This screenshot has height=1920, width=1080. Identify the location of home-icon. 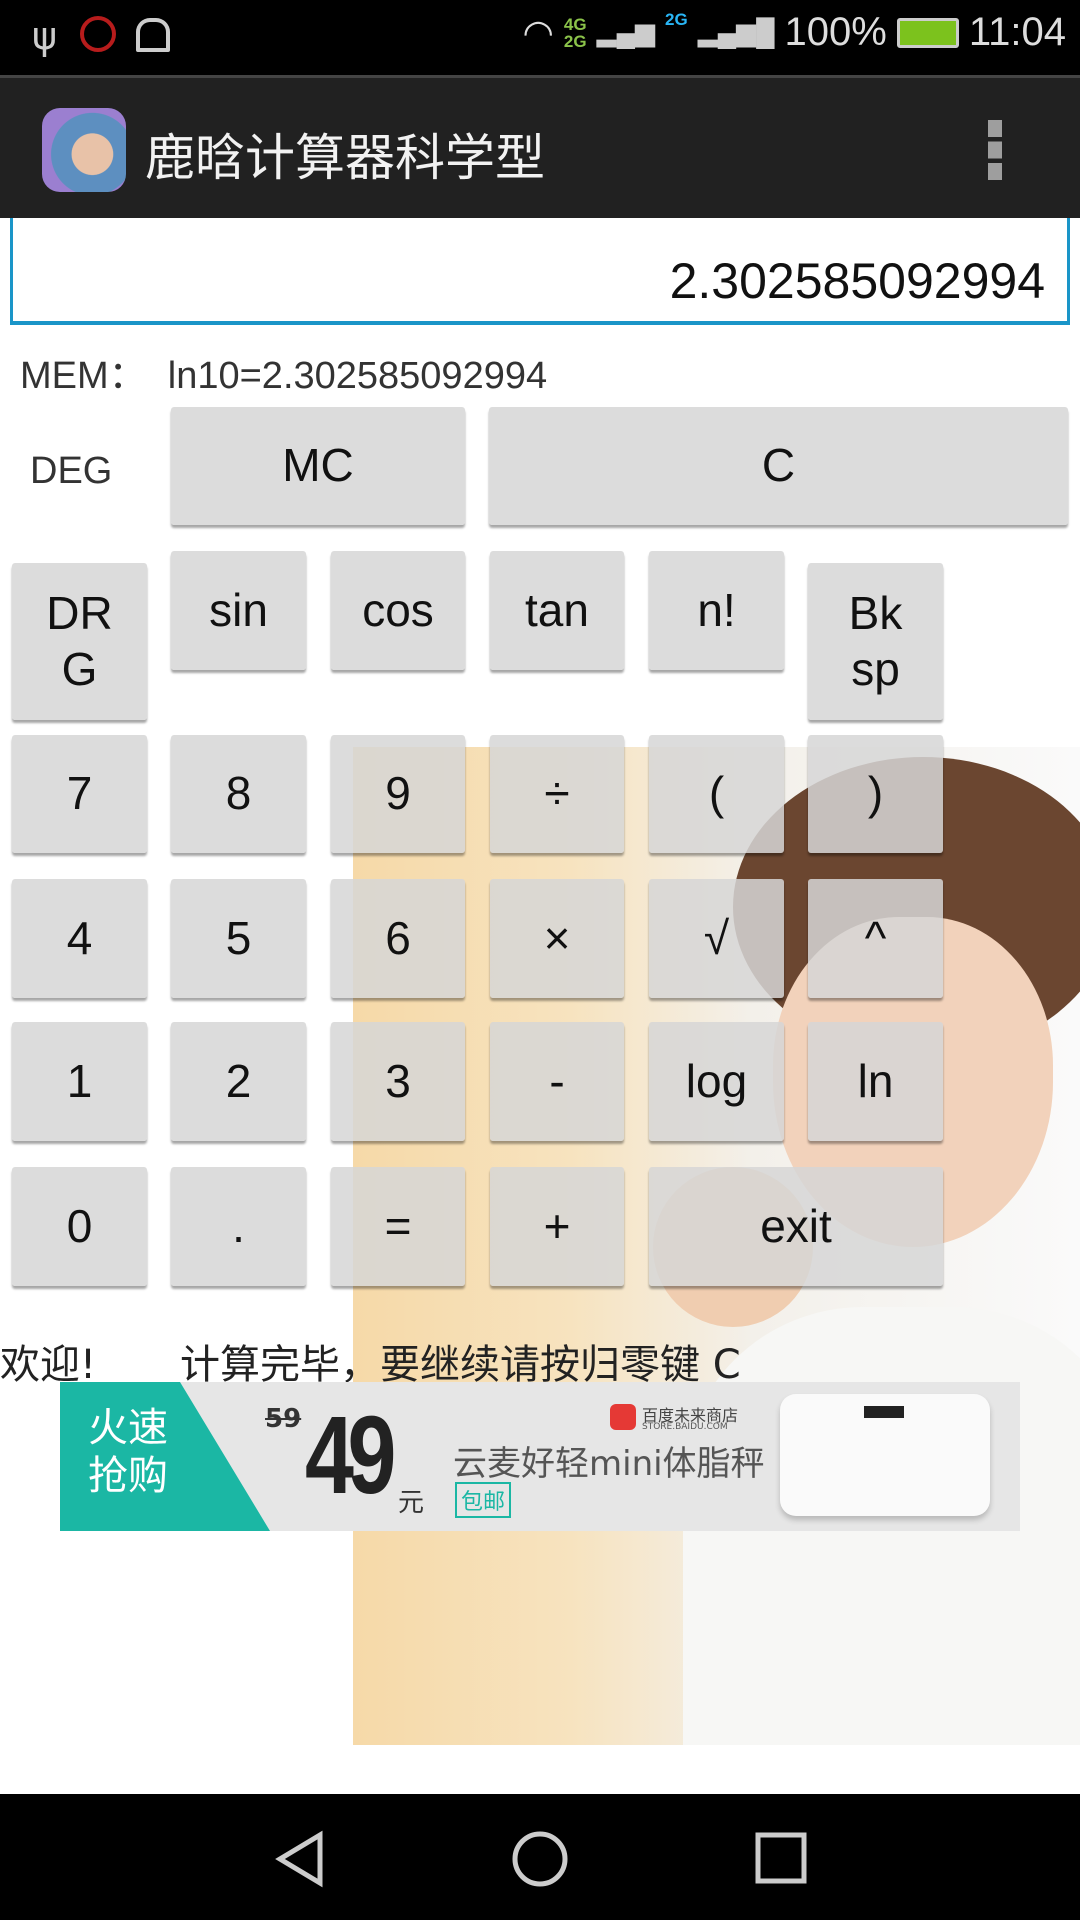
(540, 1859).